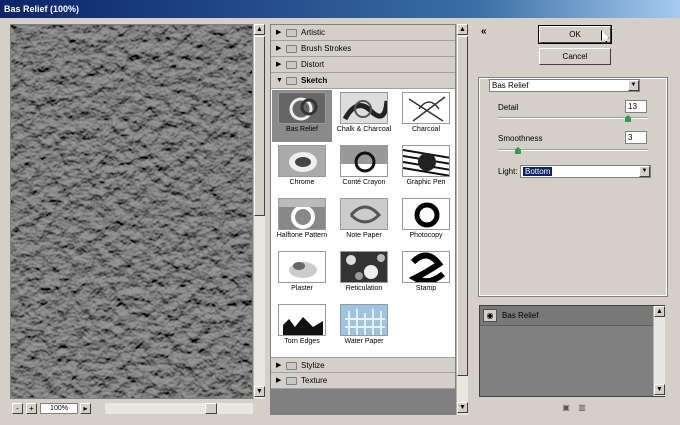 The width and height of the screenshot is (680, 425). I want to click on filter-thumb-label: Torn Edges, so click(302, 341).